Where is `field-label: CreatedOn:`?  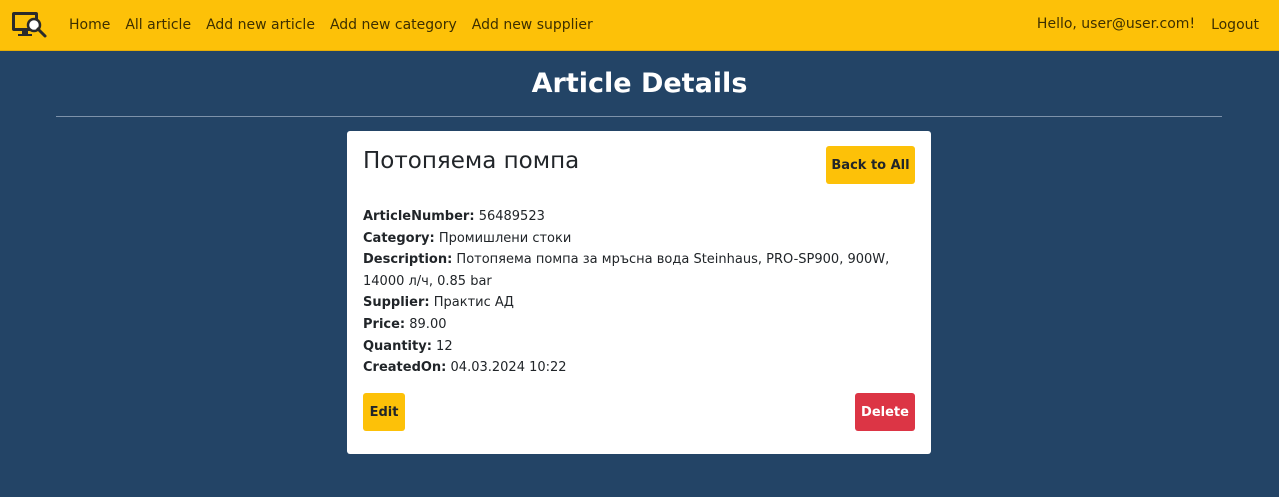 field-label: CreatedOn: is located at coordinates (405, 368).